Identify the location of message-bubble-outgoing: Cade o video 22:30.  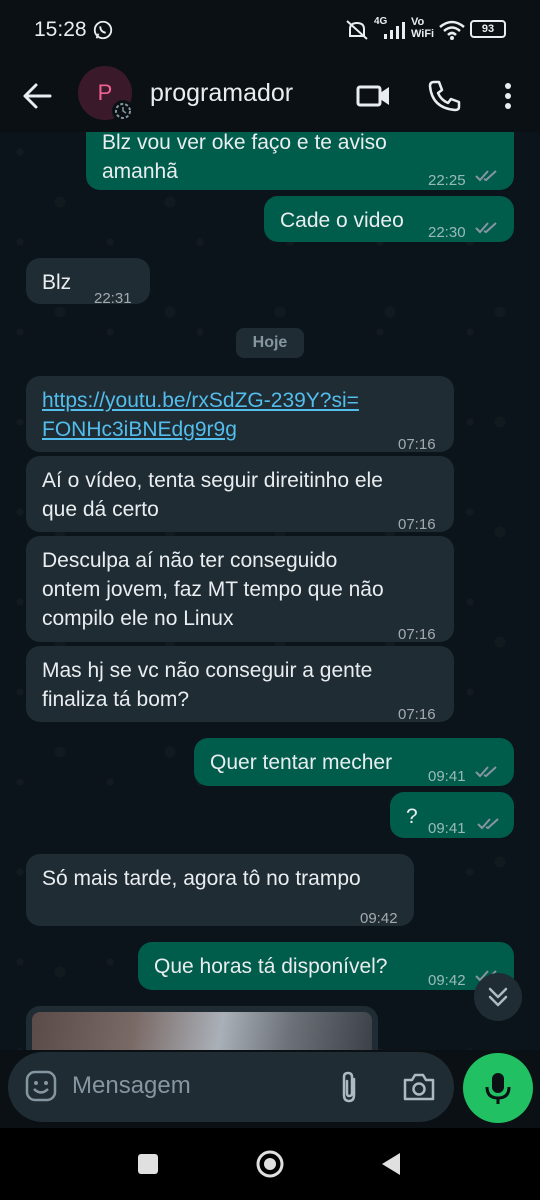
(389, 219).